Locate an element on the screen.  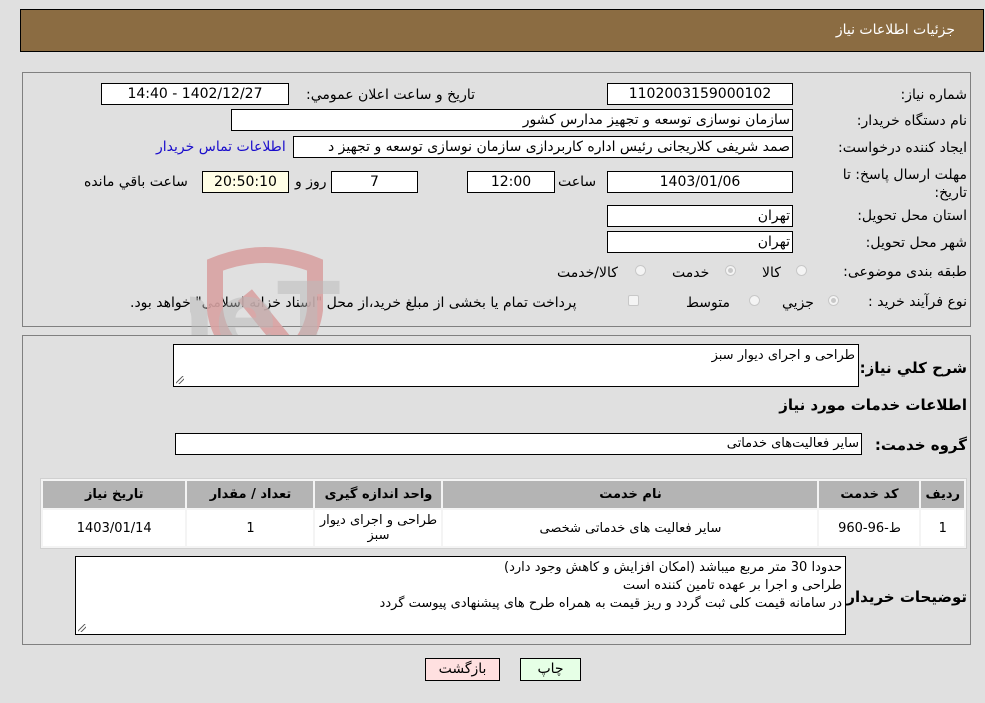
cell-need-date: 1403/01/14 is located at coordinates (114, 528).